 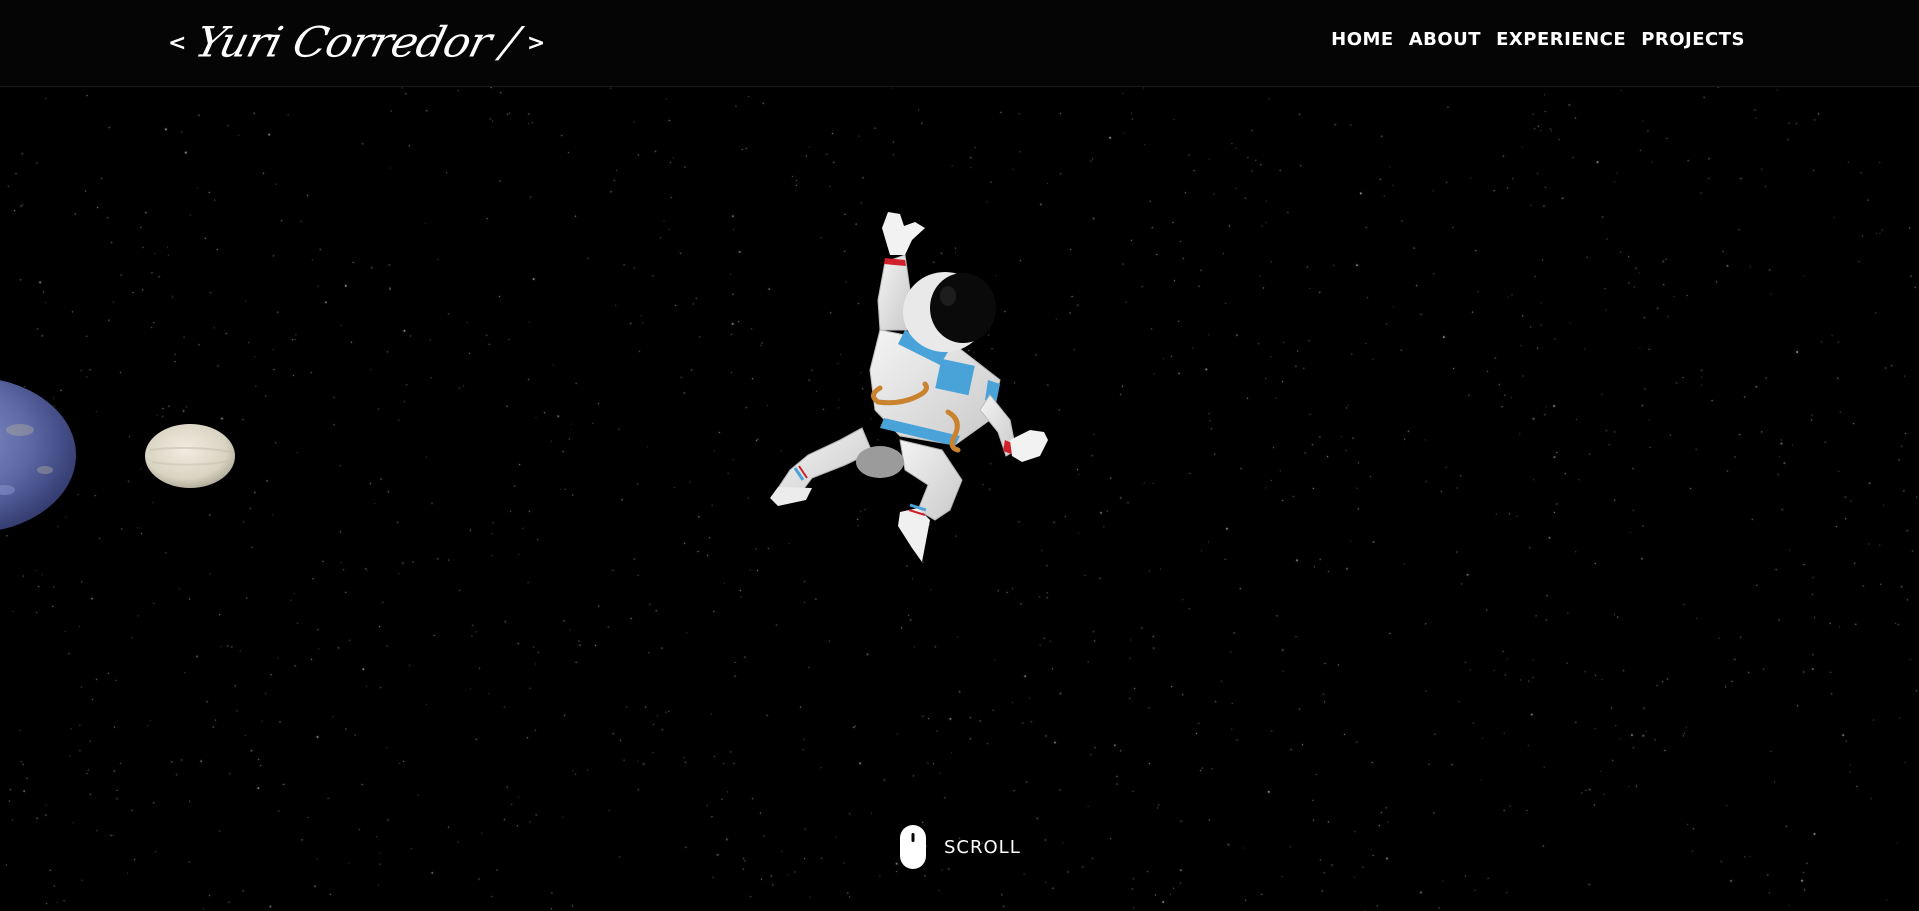 I want to click on site-logo: < Yuri Corredor / >, so click(x=356, y=43).